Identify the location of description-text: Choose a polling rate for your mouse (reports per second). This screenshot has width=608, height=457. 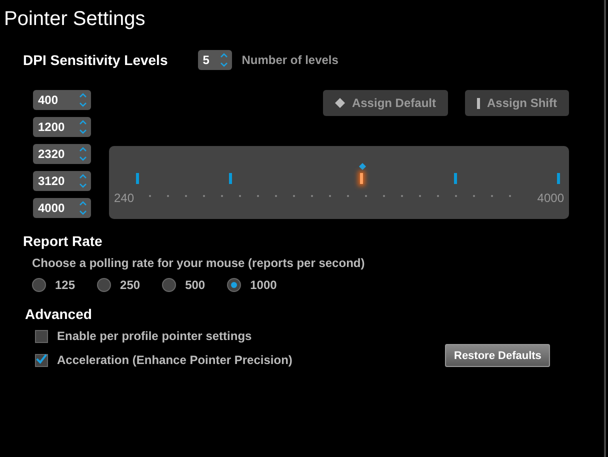
(198, 263).